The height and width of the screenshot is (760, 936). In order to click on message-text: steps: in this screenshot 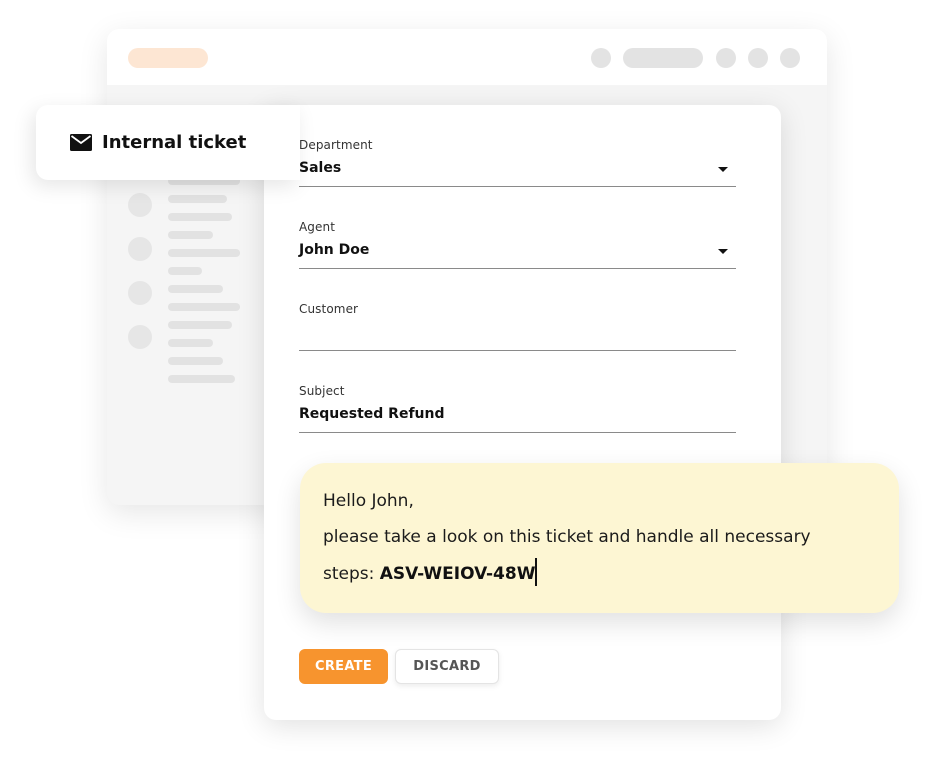, I will do `click(351, 574)`.